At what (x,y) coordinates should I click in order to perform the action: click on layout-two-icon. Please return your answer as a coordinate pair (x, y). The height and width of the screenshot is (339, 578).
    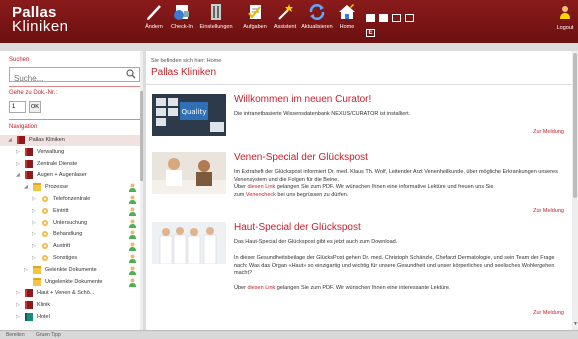
    Looking at the image, I should click on (383, 18).